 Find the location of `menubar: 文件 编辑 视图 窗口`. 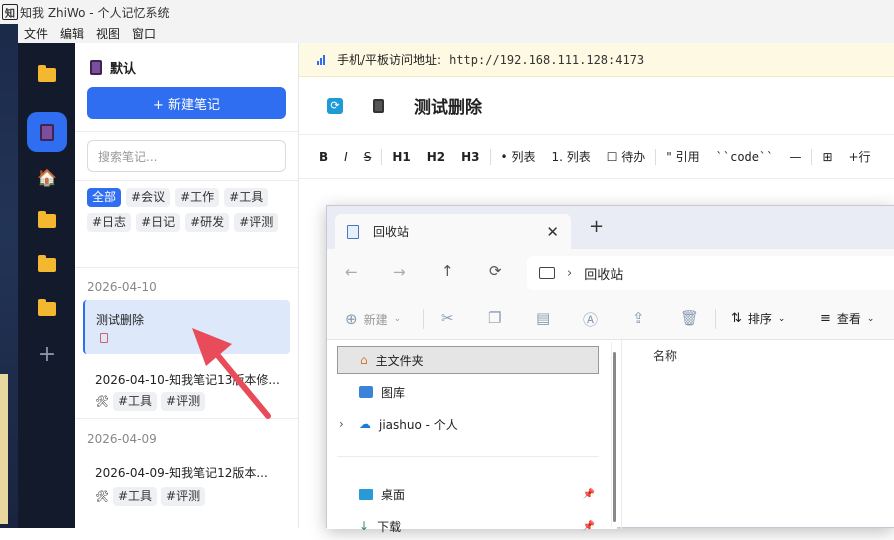

menubar: 文件 编辑 视图 窗口 is located at coordinates (456, 33).